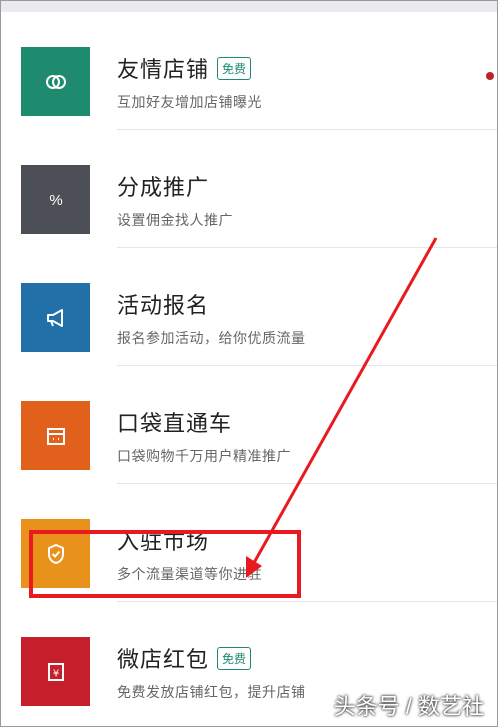  Describe the element at coordinates (184, 68) in the screenshot. I see `item-title: 友情店铺 免费` at that location.